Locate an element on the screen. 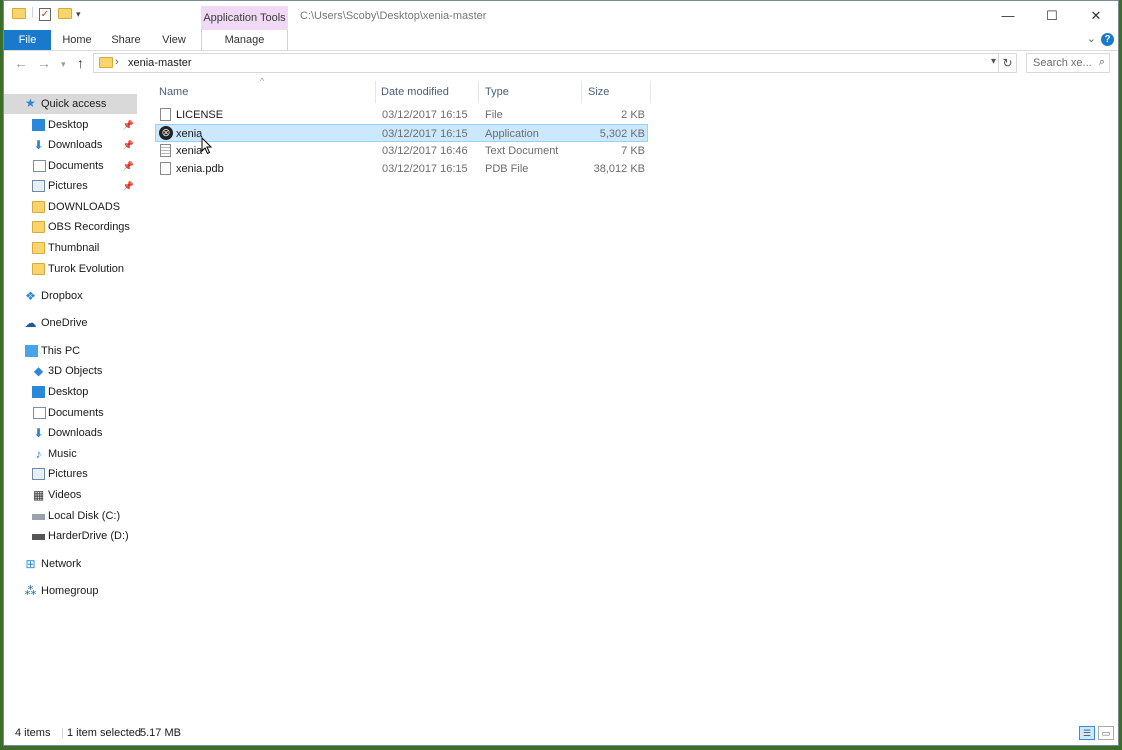 This screenshot has height=750, width=1122. sidebar-item-desktop: Desktop 📌 is located at coordinates (70, 125).